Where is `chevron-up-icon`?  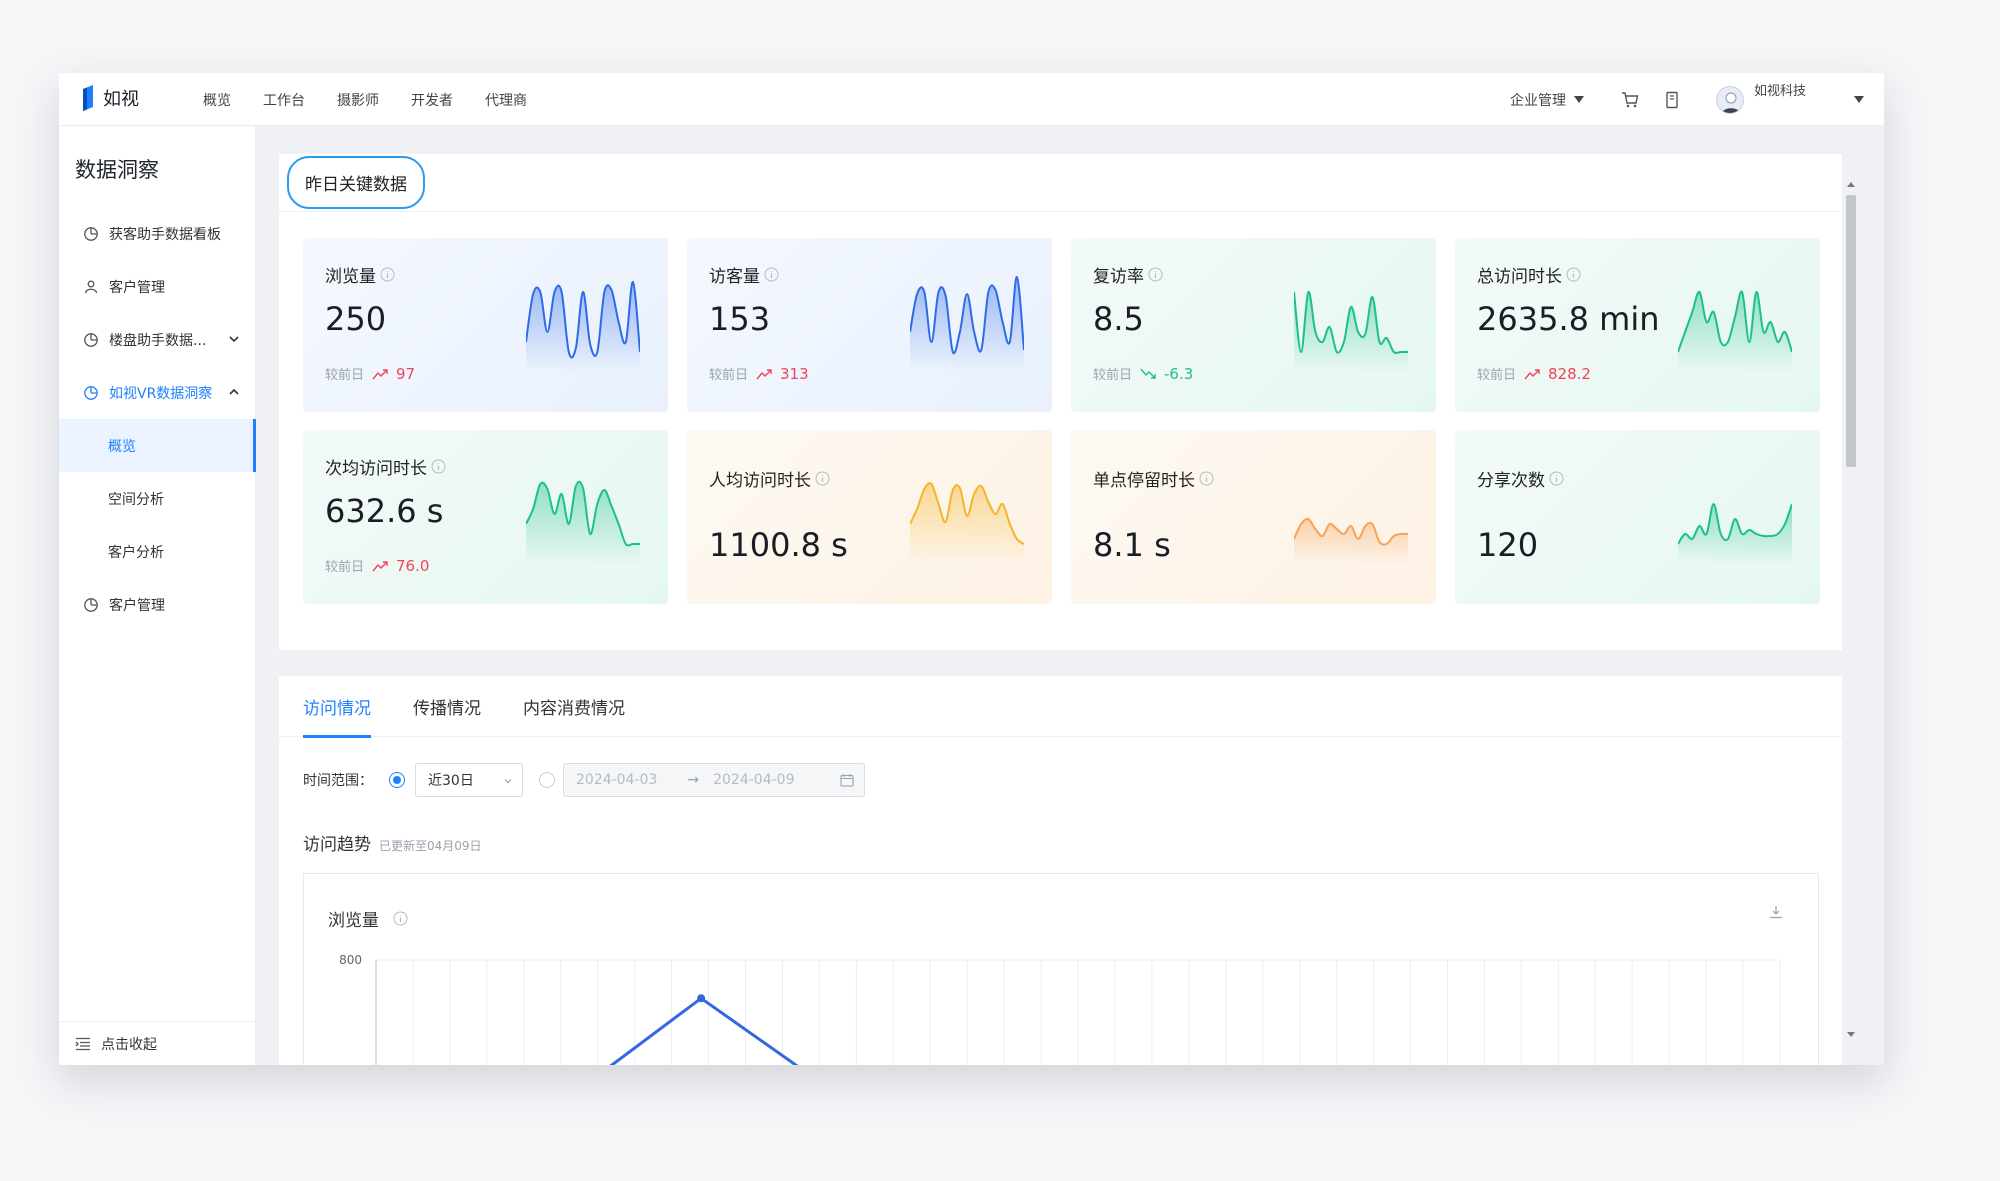
chevron-up-icon is located at coordinates (234, 391).